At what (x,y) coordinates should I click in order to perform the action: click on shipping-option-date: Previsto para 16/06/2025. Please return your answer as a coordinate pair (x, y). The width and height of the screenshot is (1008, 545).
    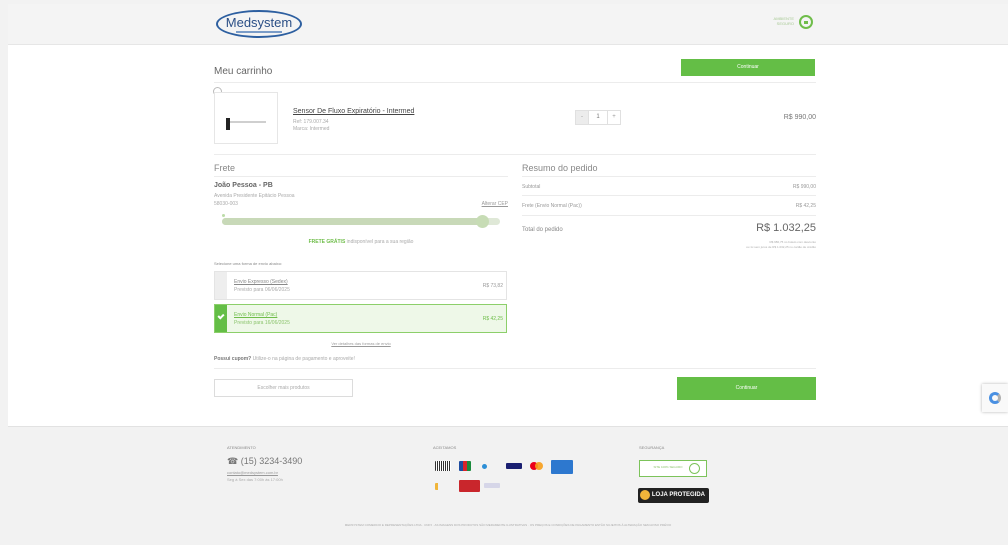
    Looking at the image, I should click on (262, 323).